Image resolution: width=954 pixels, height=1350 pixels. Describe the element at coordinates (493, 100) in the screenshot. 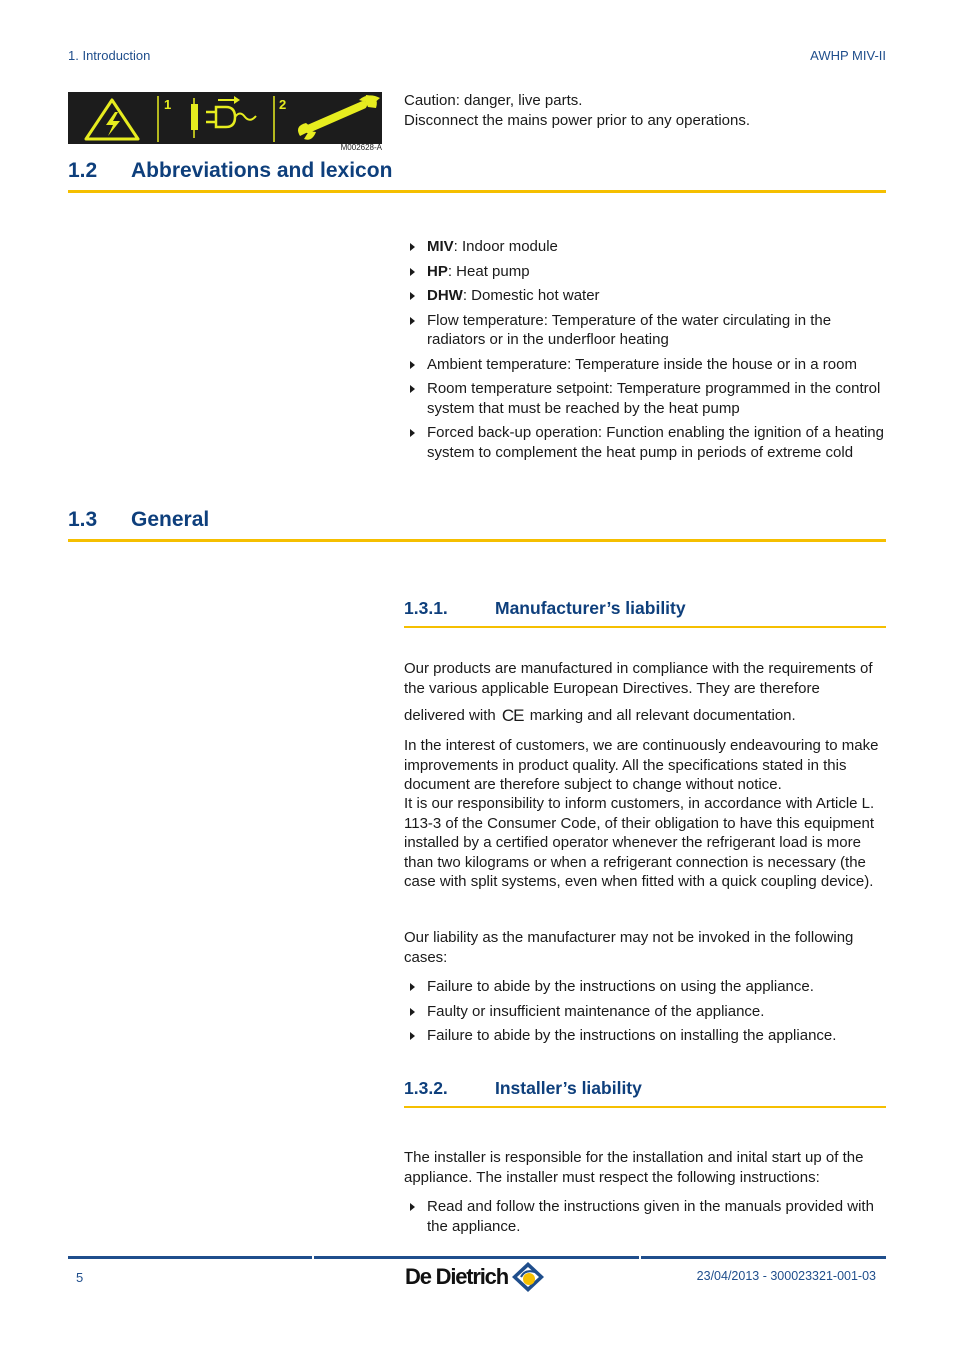

I see `caution-line-1: Caution: danger, live parts.` at that location.